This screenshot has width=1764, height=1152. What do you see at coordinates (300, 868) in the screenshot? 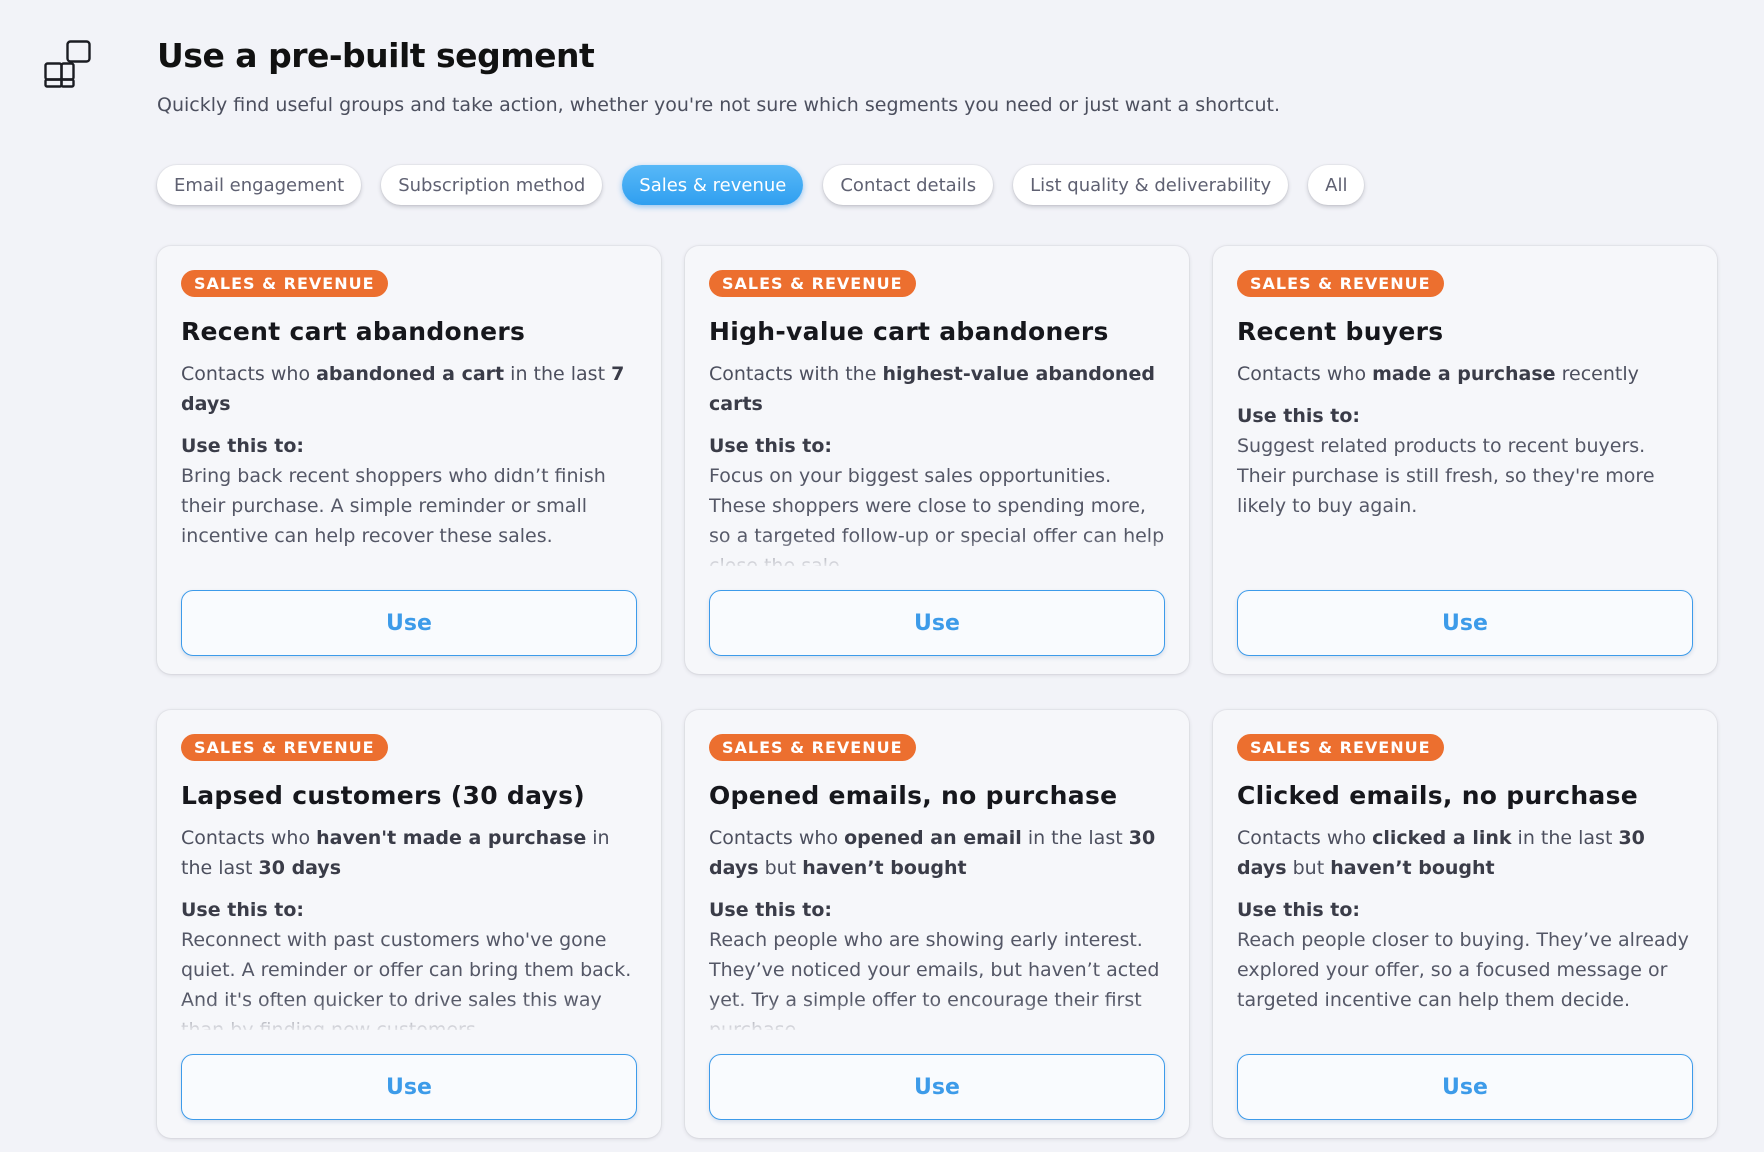
I see `description-highlight: 30 days` at bounding box center [300, 868].